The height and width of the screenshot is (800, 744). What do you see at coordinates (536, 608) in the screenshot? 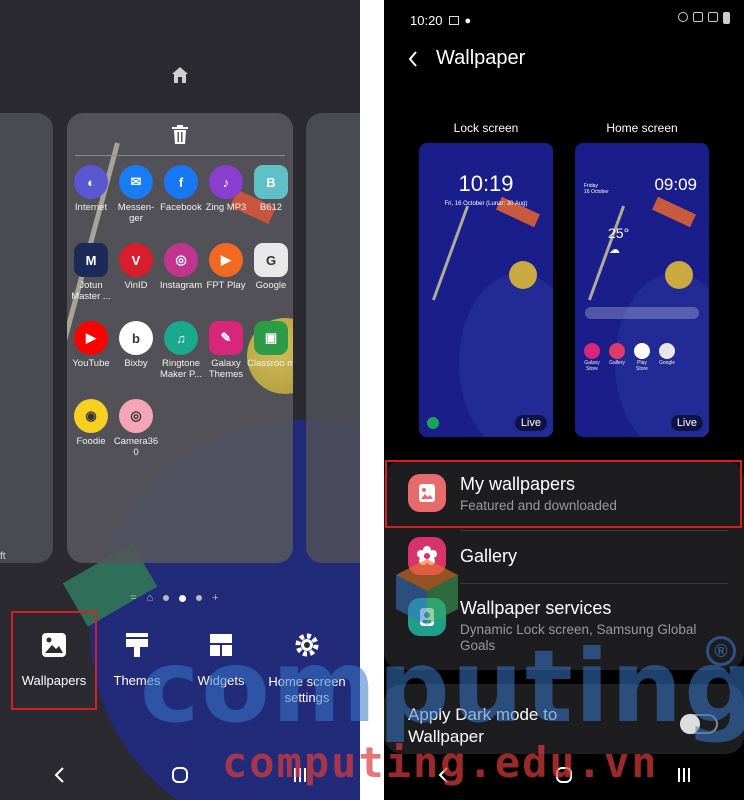
I see `wallpaper-services-title: Wallpaper services` at bounding box center [536, 608].